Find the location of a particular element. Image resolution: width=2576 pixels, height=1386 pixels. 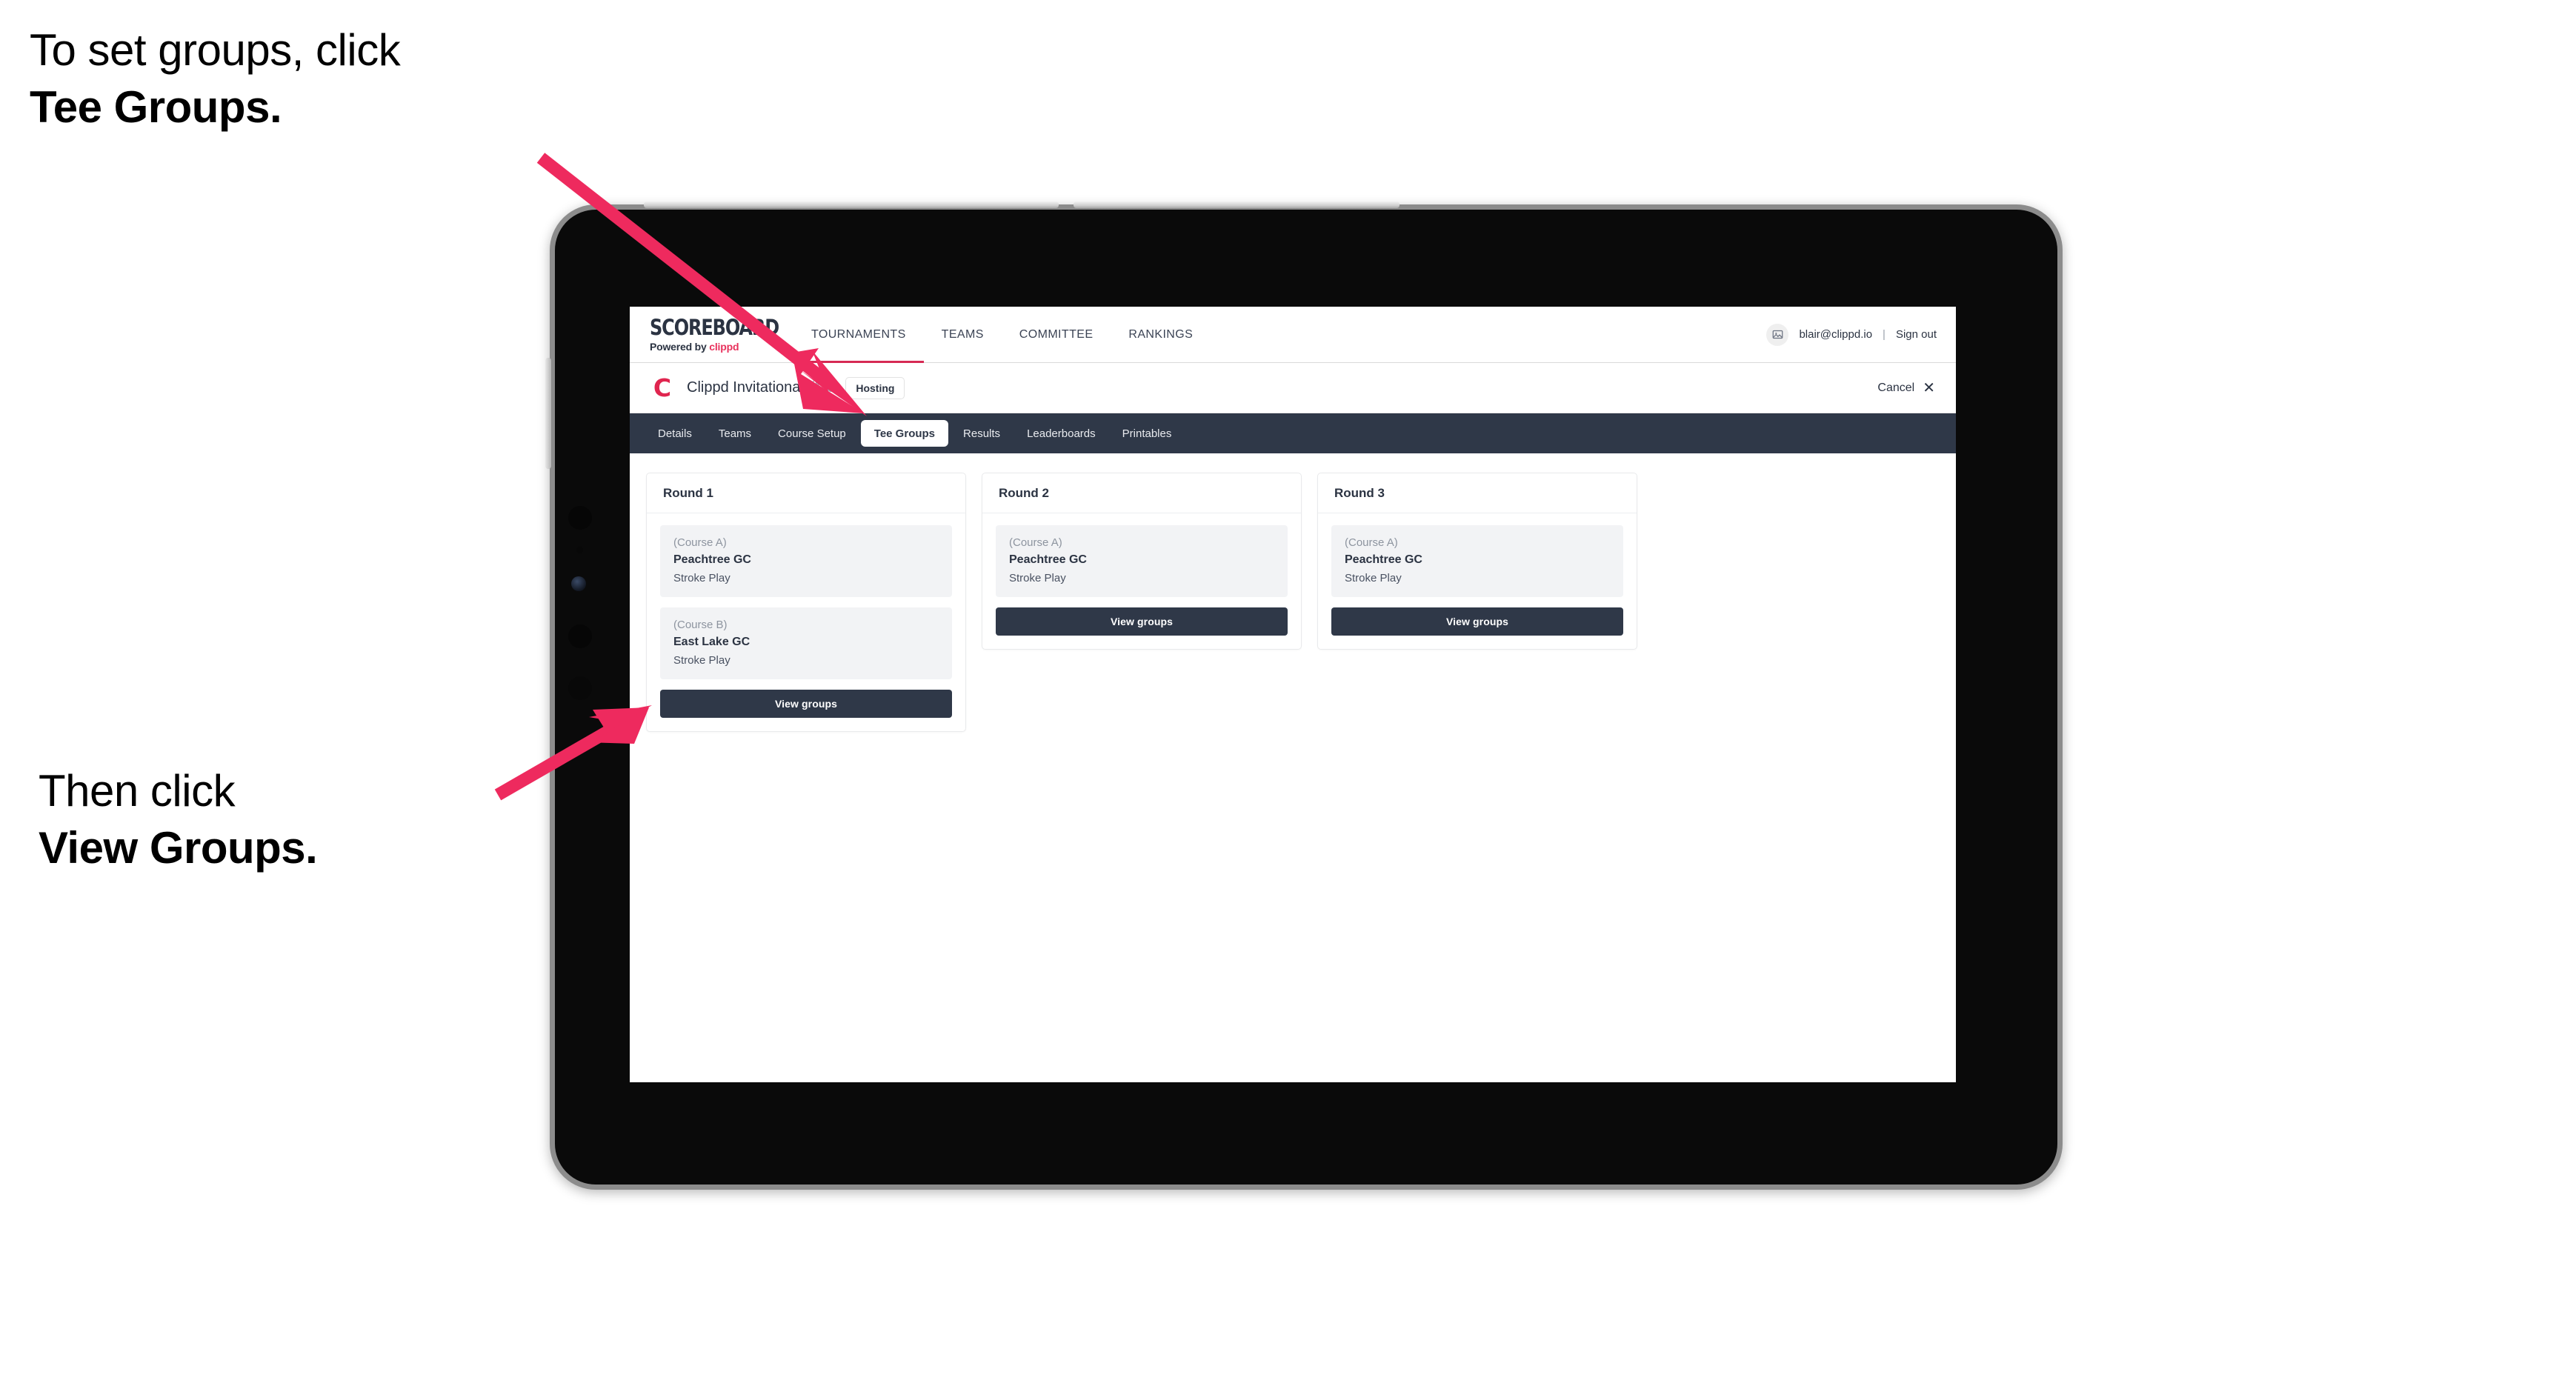

tab-teams: Teams is located at coordinates (735, 433).